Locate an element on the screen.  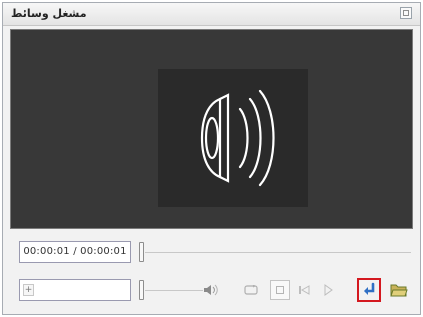
previous-icon is located at coordinates (304, 290).